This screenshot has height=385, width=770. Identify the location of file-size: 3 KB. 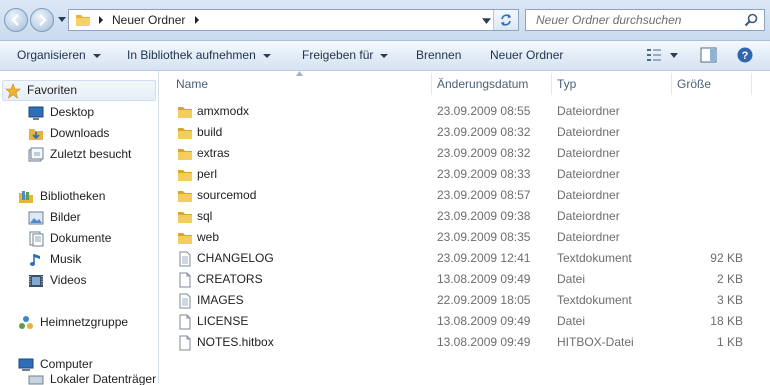
(729, 300).